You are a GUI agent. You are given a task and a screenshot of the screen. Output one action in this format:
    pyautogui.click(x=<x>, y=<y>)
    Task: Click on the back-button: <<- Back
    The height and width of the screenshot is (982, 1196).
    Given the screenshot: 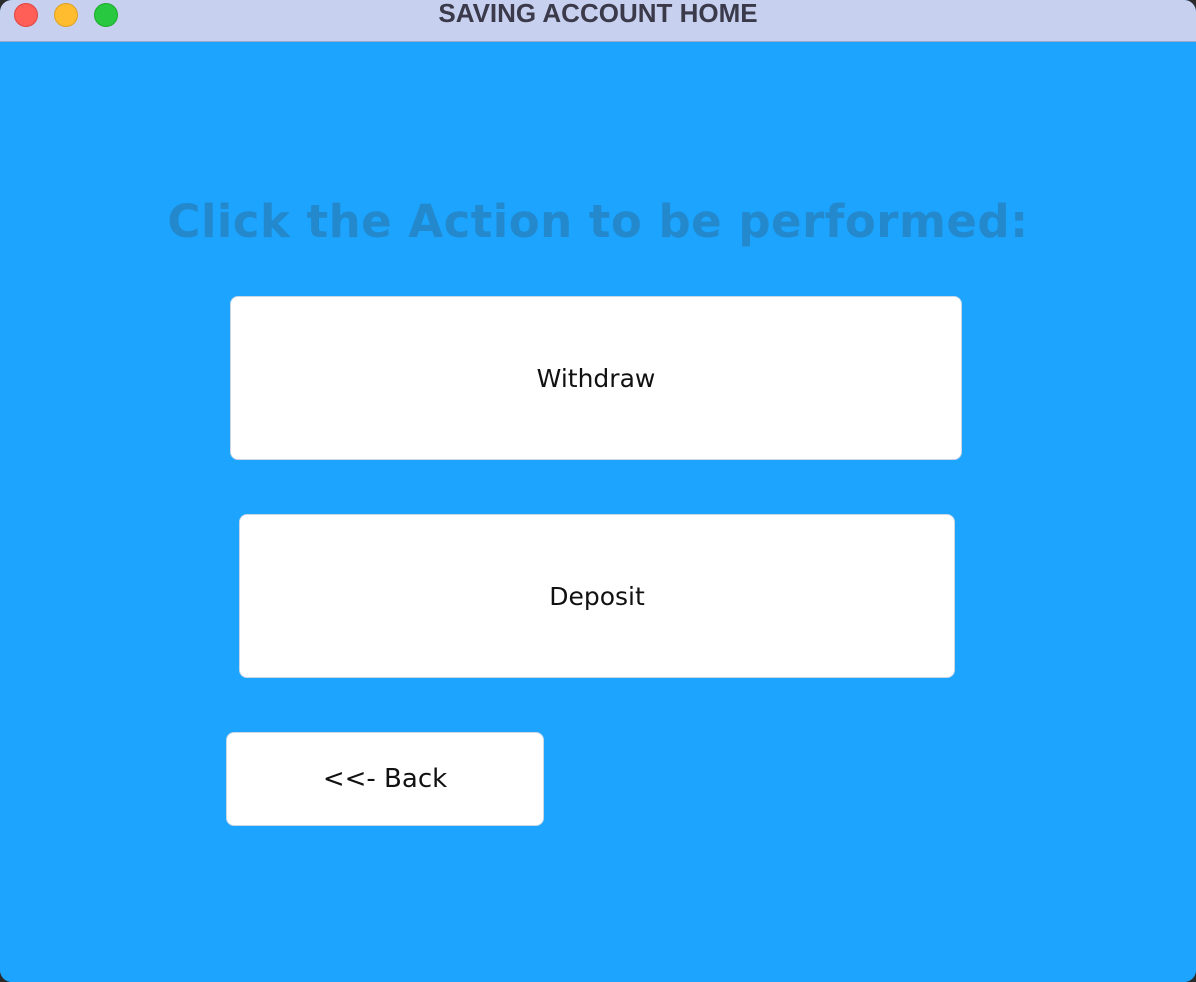 What is the action you would take?
    pyautogui.click(x=385, y=779)
    